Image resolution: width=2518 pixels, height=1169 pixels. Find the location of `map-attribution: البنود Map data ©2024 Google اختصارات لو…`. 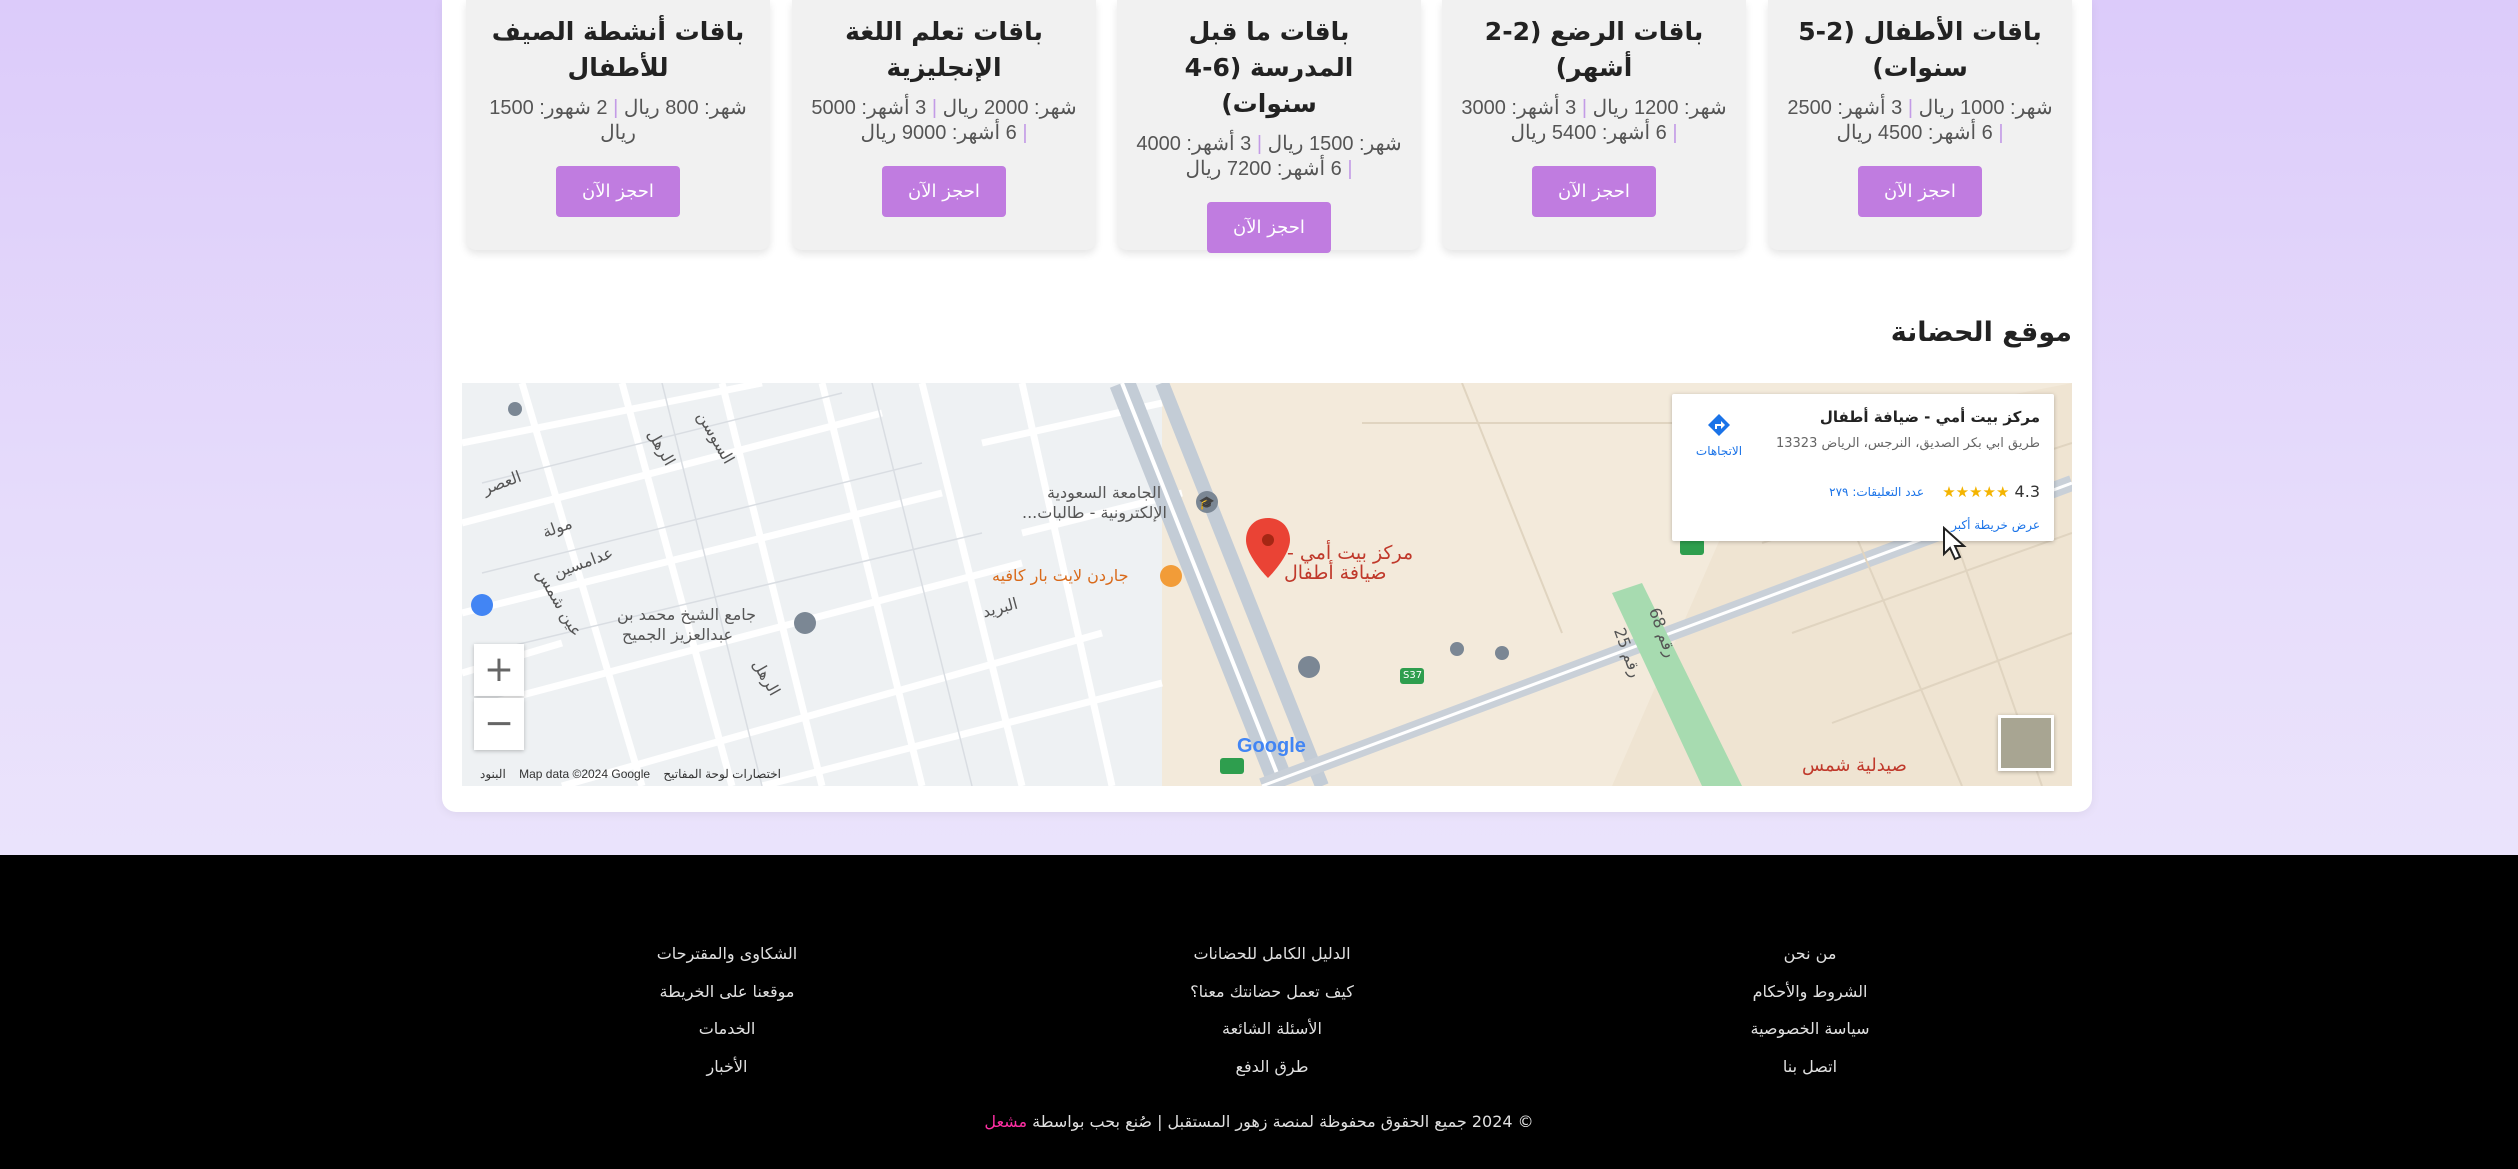

map-attribution: البنود Map data ©2024 Google اختصارات لو… is located at coordinates (631, 774).